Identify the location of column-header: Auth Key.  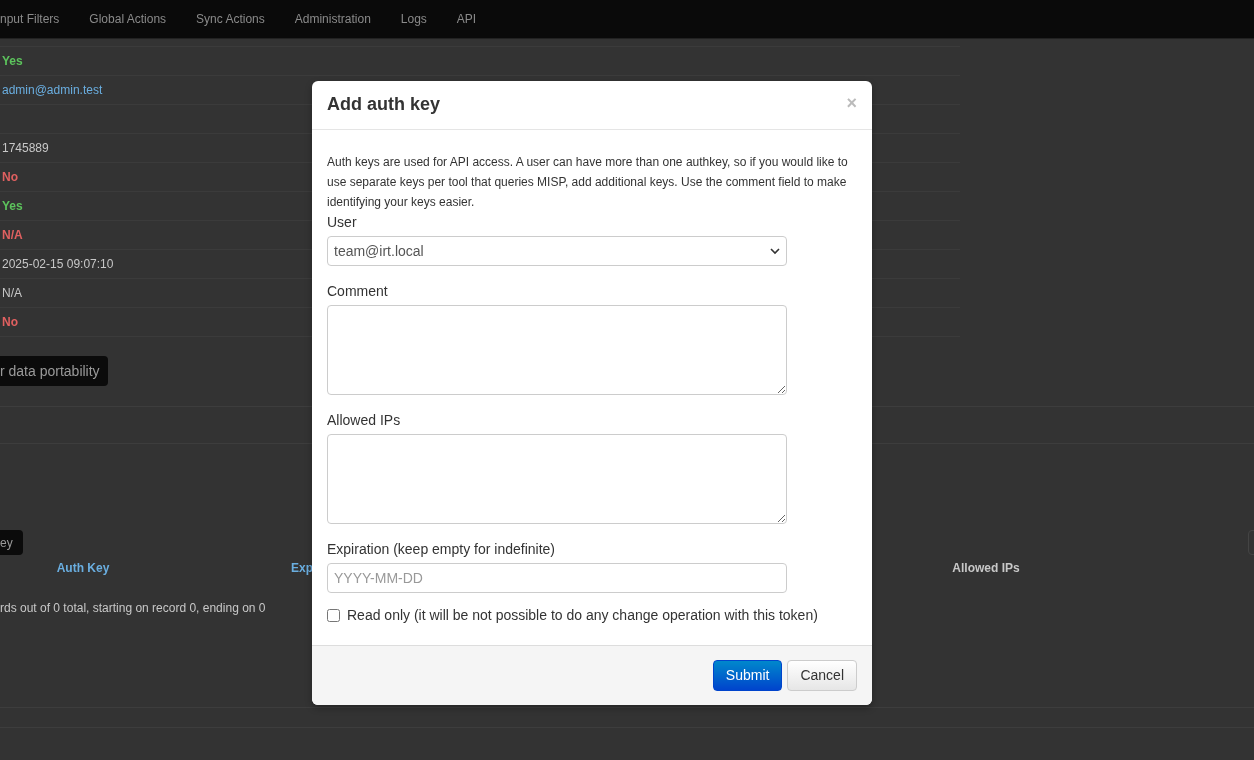
(83, 568).